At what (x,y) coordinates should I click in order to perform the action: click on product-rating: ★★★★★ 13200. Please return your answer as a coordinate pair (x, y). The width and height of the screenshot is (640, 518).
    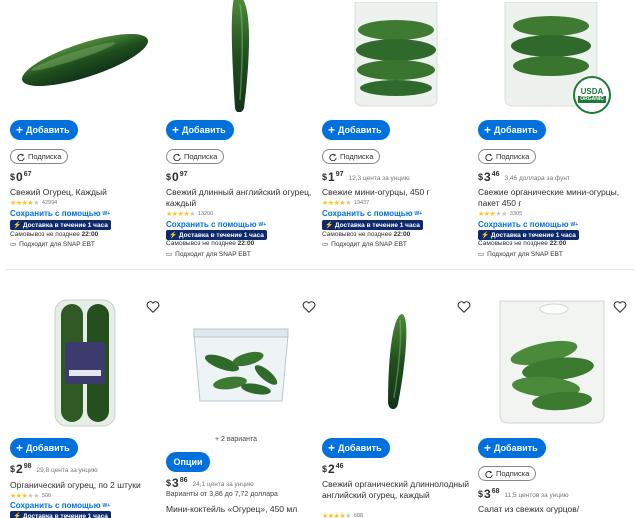
    Looking at the image, I should click on (190, 214).